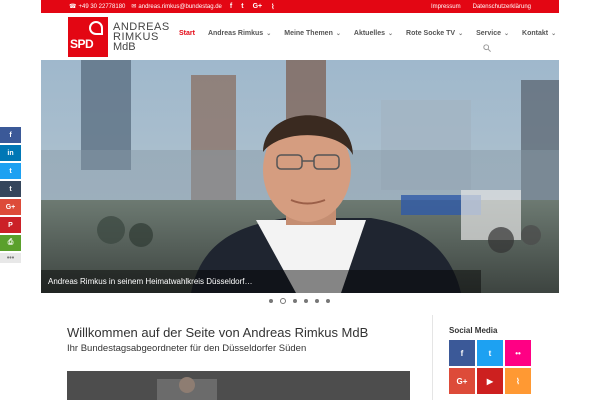  What do you see at coordinates (10, 243) in the screenshot?
I see `print-icon: ⎙` at bounding box center [10, 243].